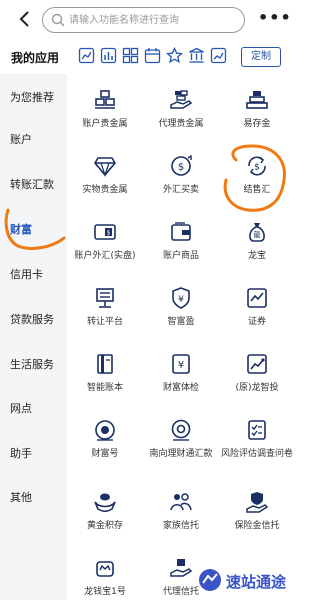  I want to click on grid-item-label: 家族信托, so click(180, 526).